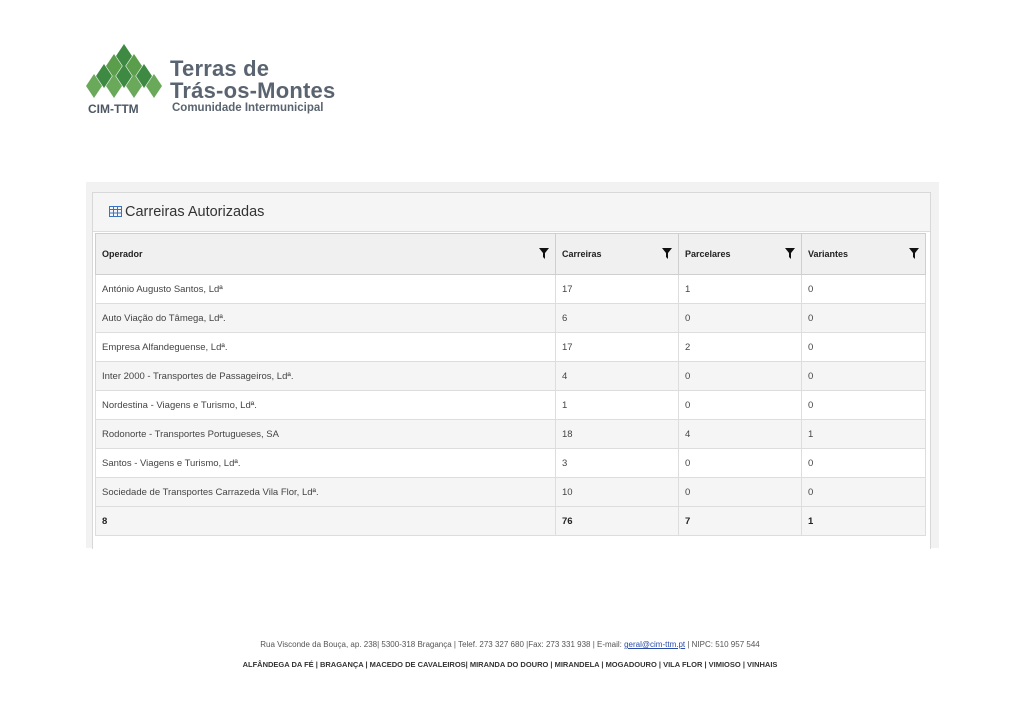 Image resolution: width=1020 pixels, height=721 pixels. I want to click on logo-abbreviation: CIM-TTM, so click(113, 109).